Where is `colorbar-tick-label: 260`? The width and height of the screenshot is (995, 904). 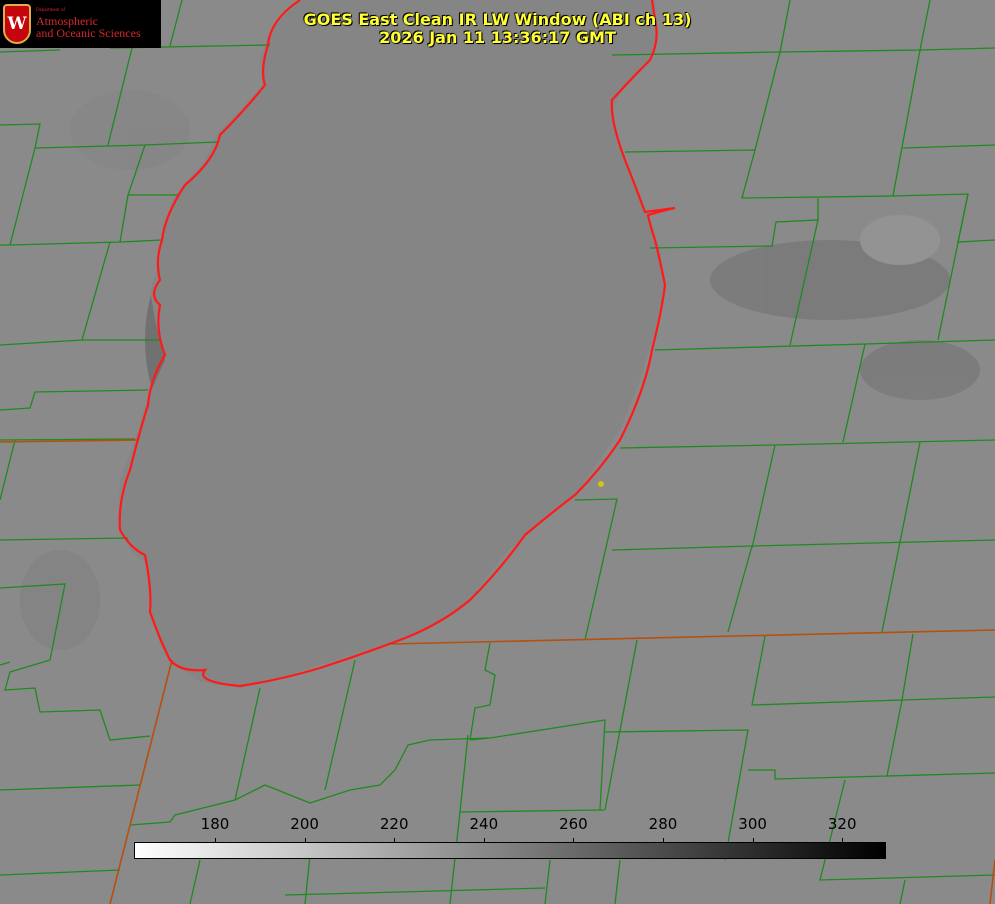
colorbar-tick-label: 260 is located at coordinates (573, 824).